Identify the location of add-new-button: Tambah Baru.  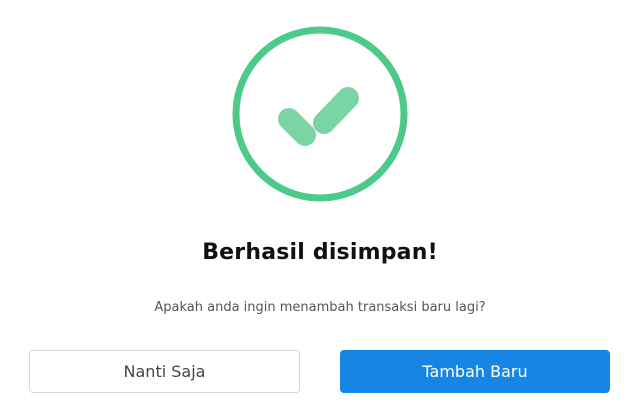
(475, 371).